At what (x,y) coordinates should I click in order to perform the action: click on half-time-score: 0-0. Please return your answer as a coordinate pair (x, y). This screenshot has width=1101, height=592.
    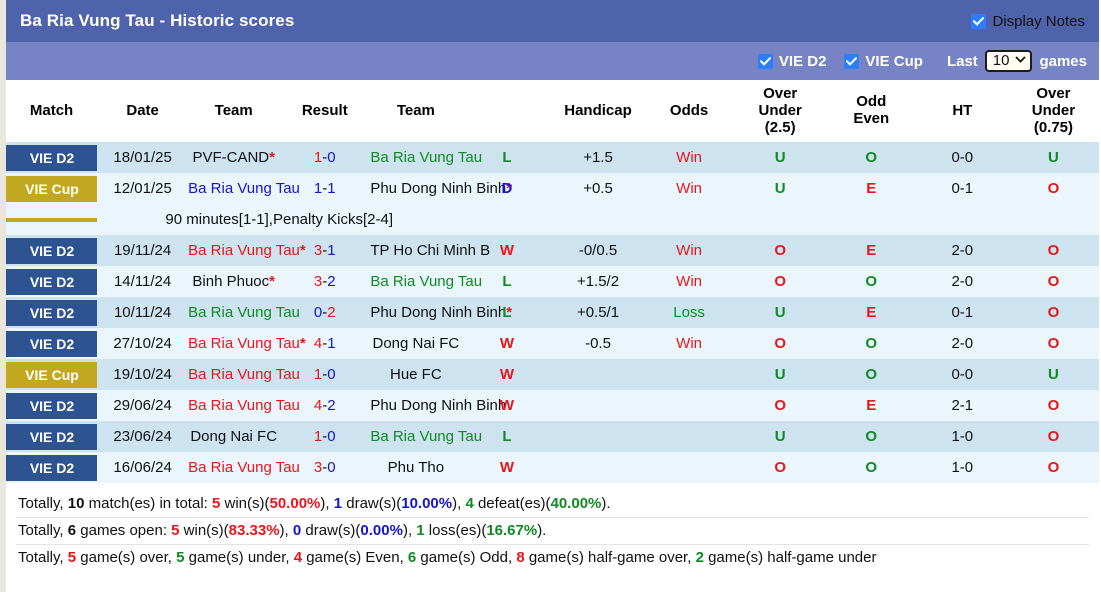
    Looking at the image, I should click on (962, 375).